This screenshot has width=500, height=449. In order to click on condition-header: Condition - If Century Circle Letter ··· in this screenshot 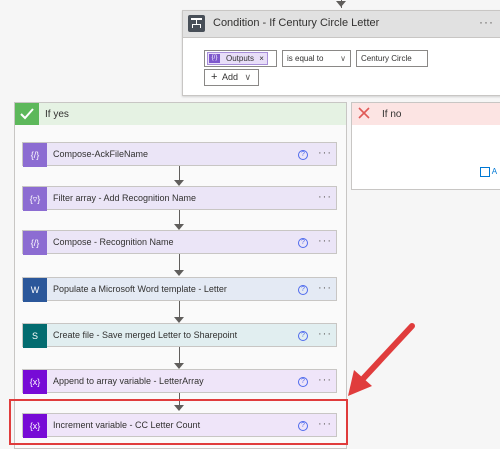, I will do `click(341, 24)`.